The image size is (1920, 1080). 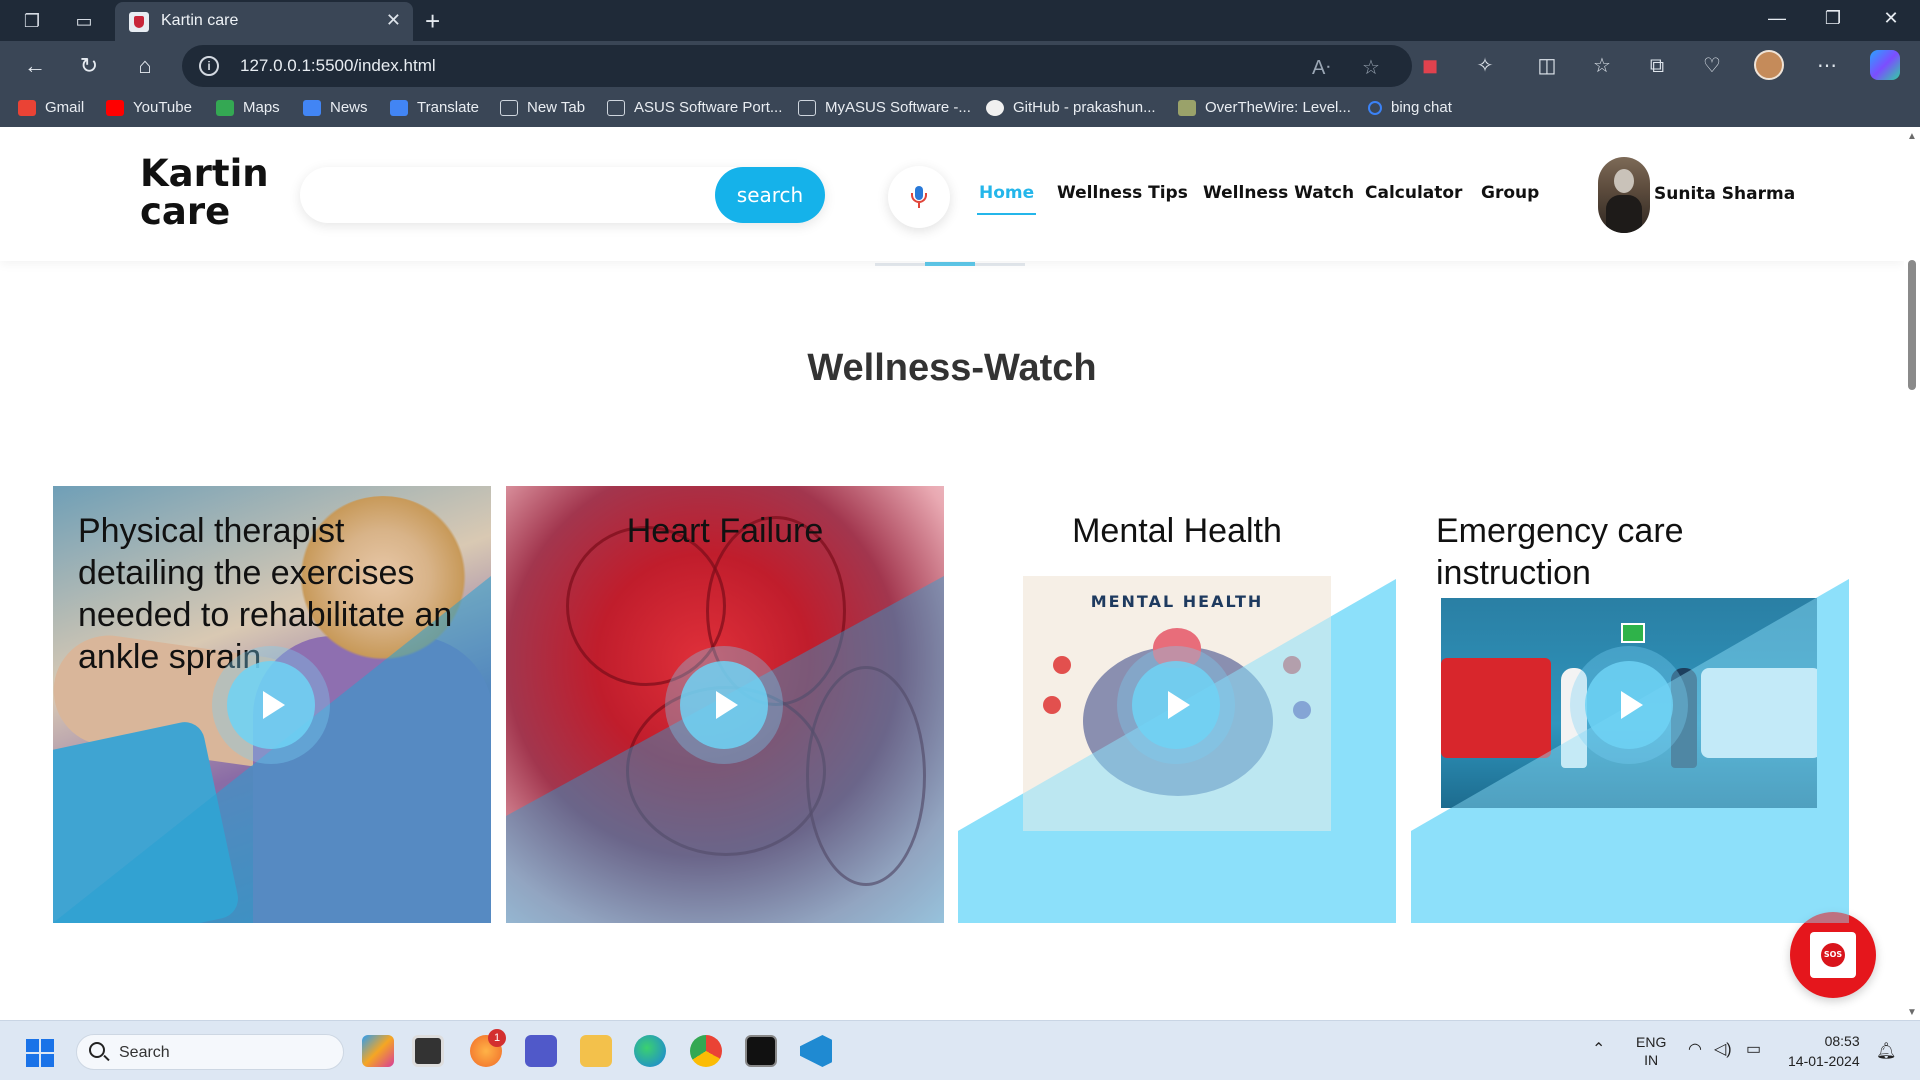 I want to click on bookmark-gmail: Gmail, so click(x=51, y=107).